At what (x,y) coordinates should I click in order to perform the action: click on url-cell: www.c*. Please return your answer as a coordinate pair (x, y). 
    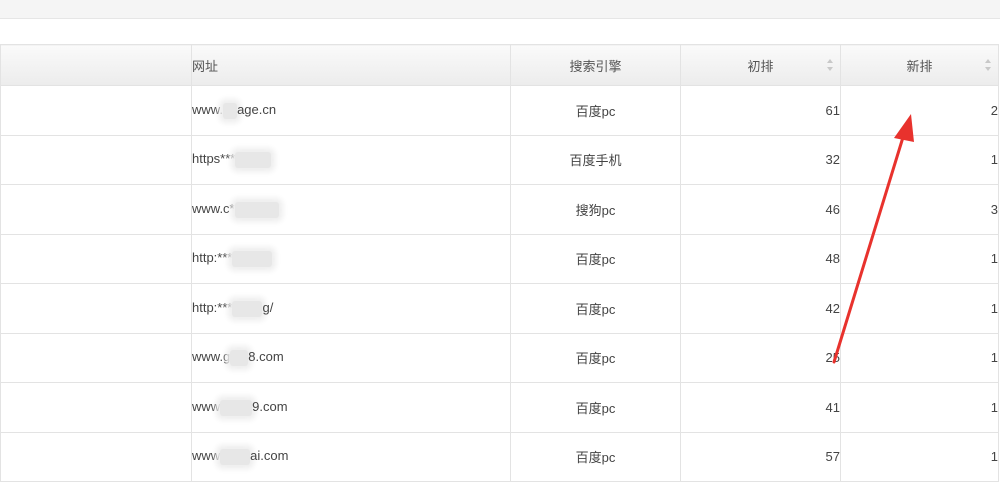
    Looking at the image, I should click on (351, 209).